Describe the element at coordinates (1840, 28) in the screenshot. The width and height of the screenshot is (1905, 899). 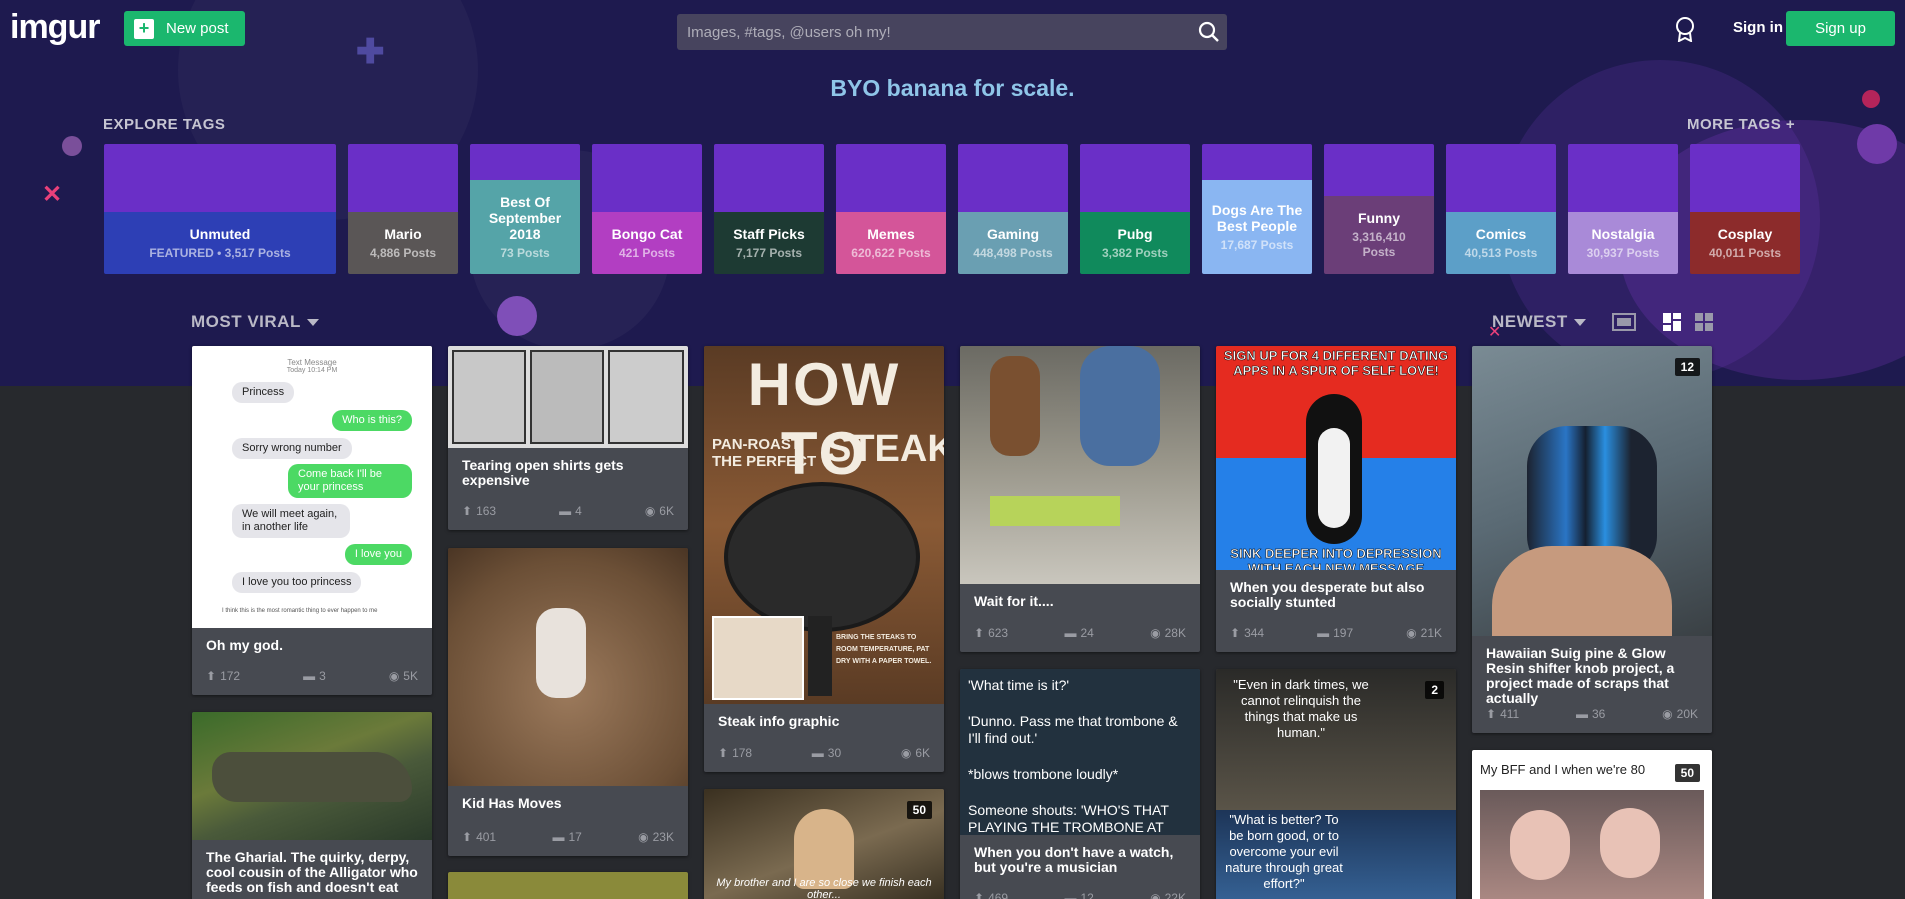
I see `sign-up-button: Sign up` at that location.